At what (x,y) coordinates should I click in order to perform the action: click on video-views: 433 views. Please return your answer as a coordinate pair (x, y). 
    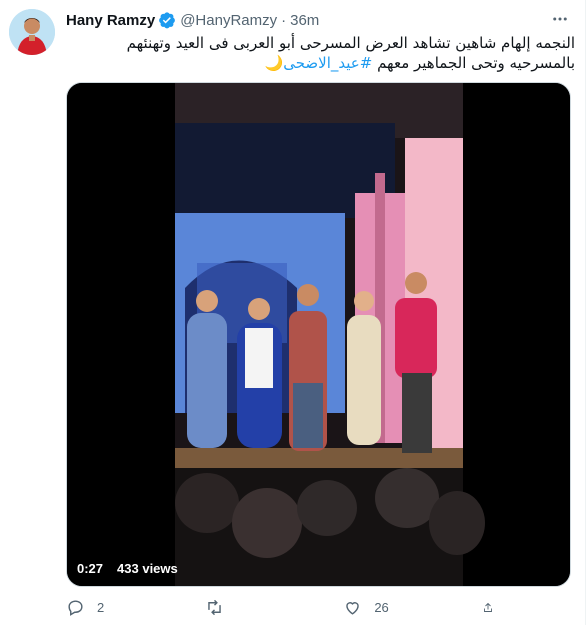
    Looking at the image, I should click on (147, 568).